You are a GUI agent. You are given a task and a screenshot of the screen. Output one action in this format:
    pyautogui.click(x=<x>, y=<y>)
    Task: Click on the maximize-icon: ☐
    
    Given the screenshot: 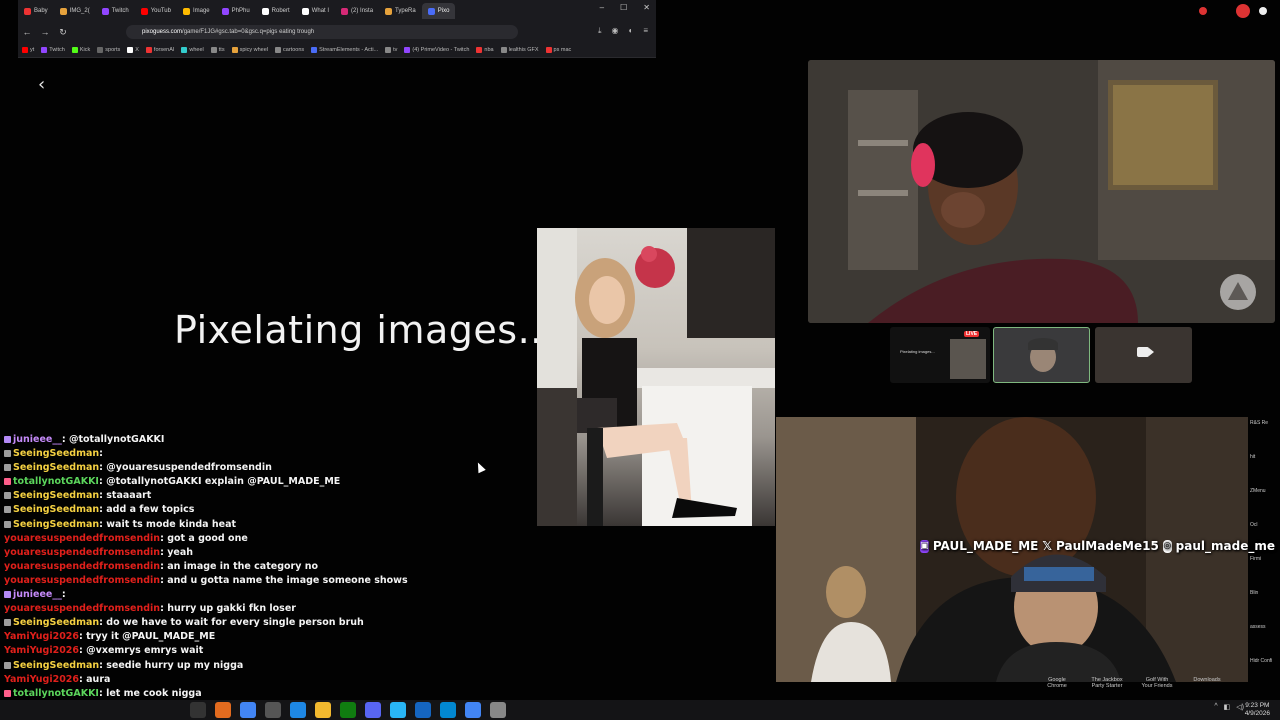 What is the action you would take?
    pyautogui.click(x=623, y=7)
    